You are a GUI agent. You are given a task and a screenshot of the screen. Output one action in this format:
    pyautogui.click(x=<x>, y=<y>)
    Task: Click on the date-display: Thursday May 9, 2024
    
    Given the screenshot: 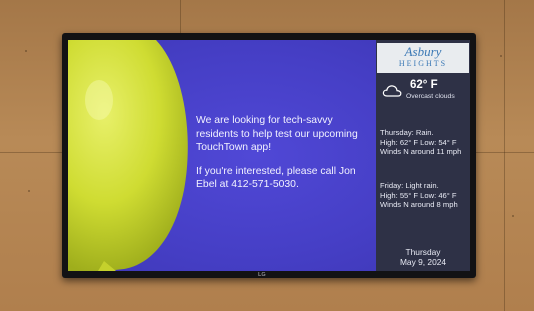 What is the action you would take?
    pyautogui.click(x=423, y=257)
    